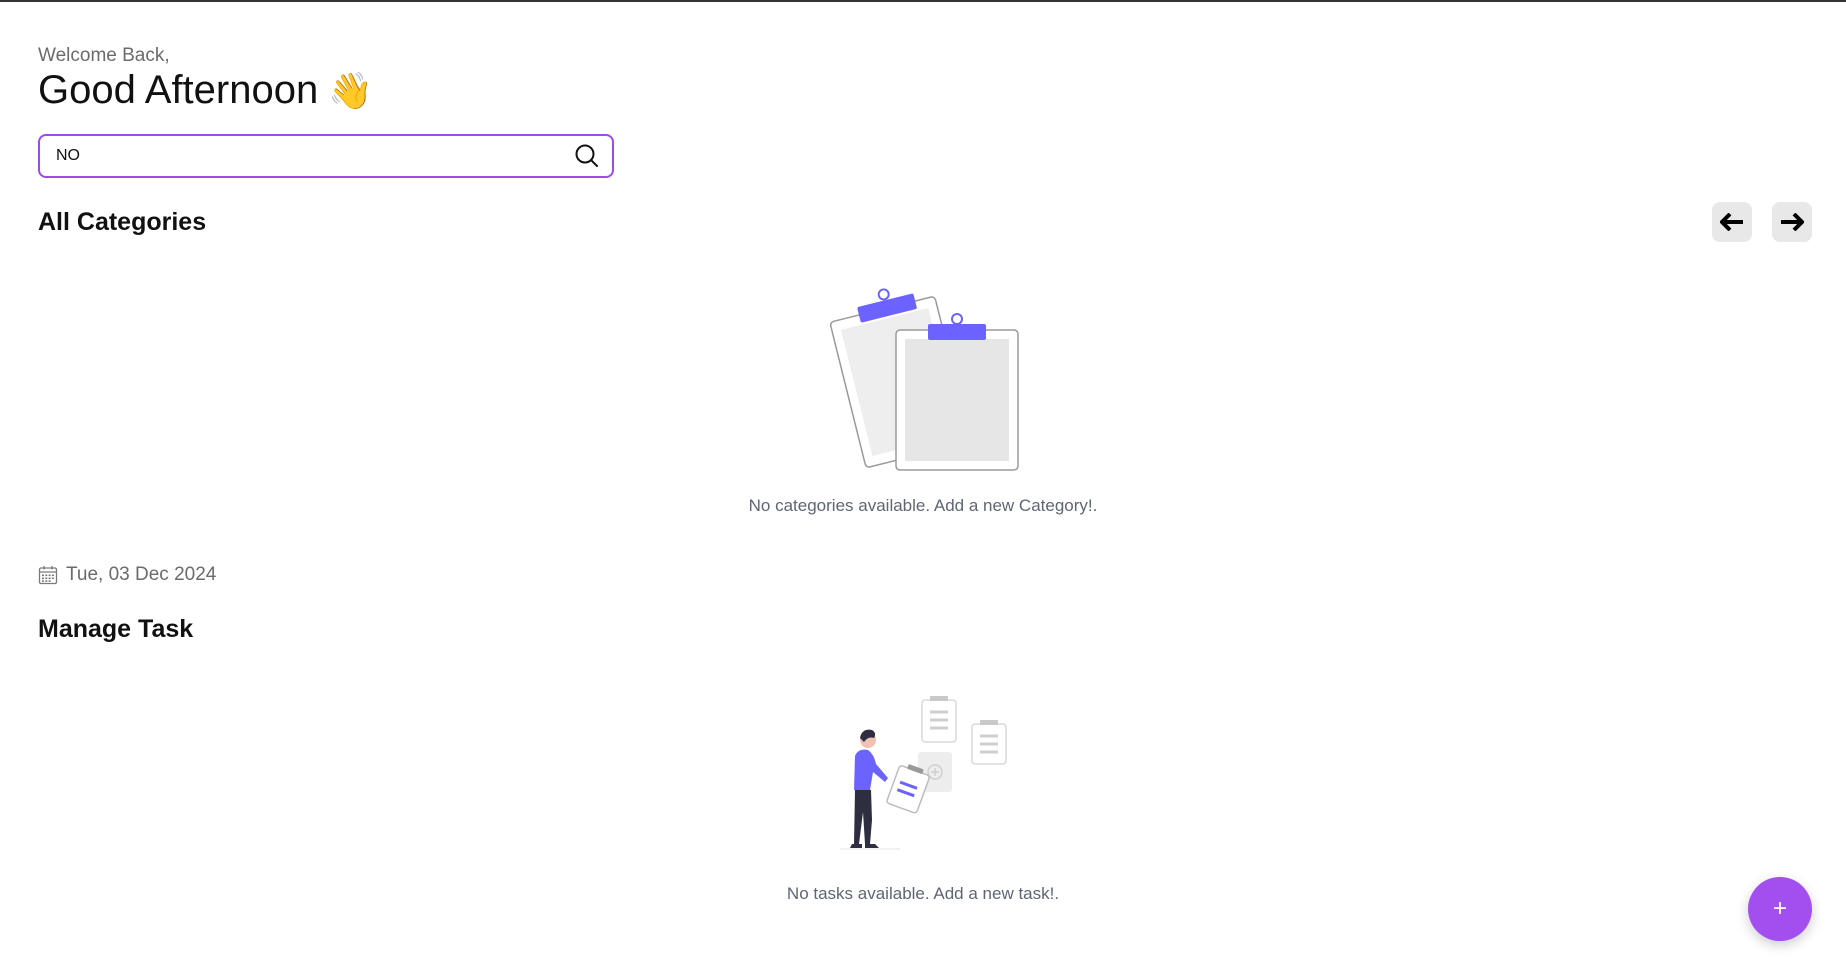 Image resolution: width=1846 pixels, height=962 pixels. I want to click on search-box, so click(326, 156).